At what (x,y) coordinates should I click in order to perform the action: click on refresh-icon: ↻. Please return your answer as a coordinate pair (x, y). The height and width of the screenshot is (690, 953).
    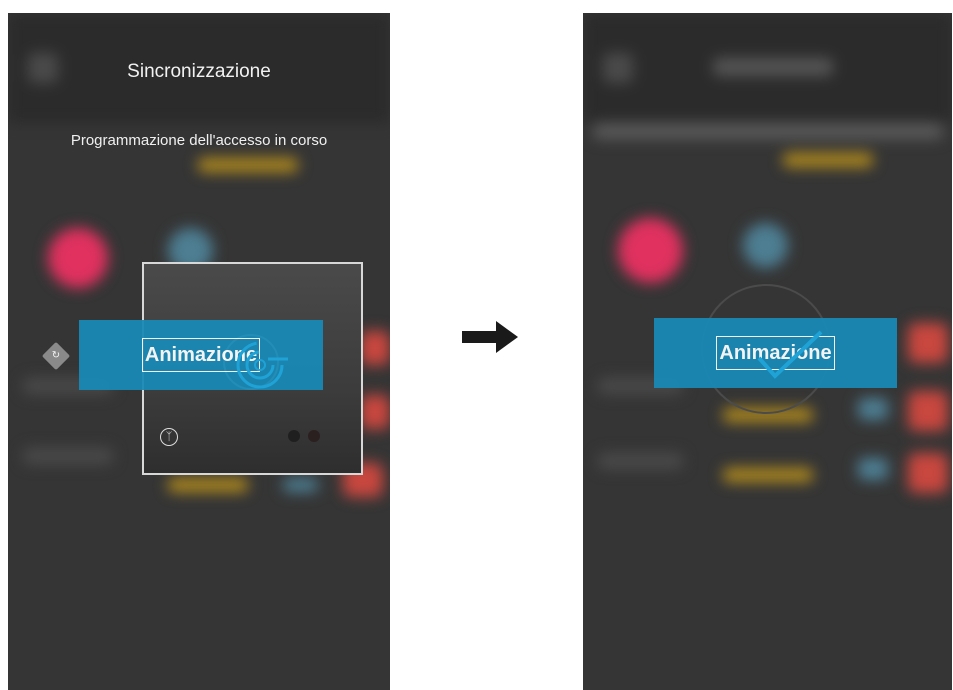
    Looking at the image, I should click on (56, 356).